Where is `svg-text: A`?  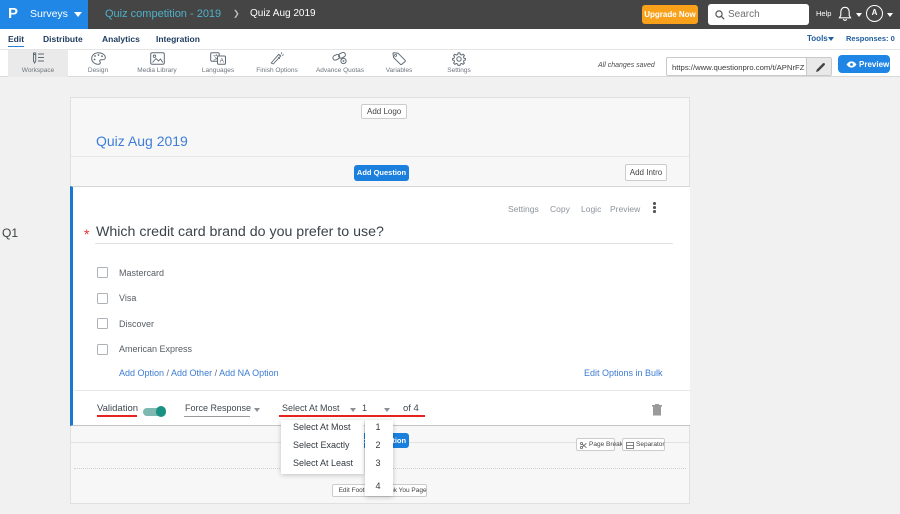
svg-text: A is located at coordinates (222, 61).